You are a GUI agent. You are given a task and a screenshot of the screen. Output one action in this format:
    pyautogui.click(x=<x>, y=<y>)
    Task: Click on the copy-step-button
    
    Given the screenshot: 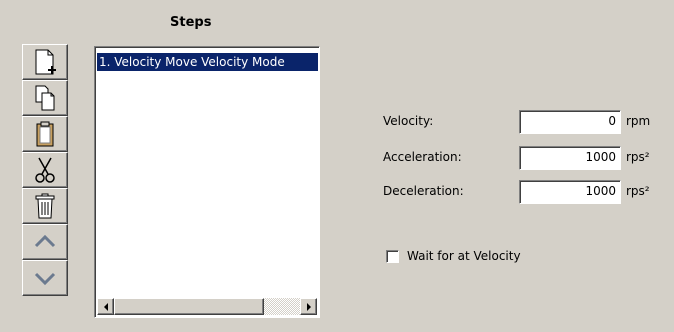 What is the action you would take?
    pyautogui.click(x=45, y=98)
    